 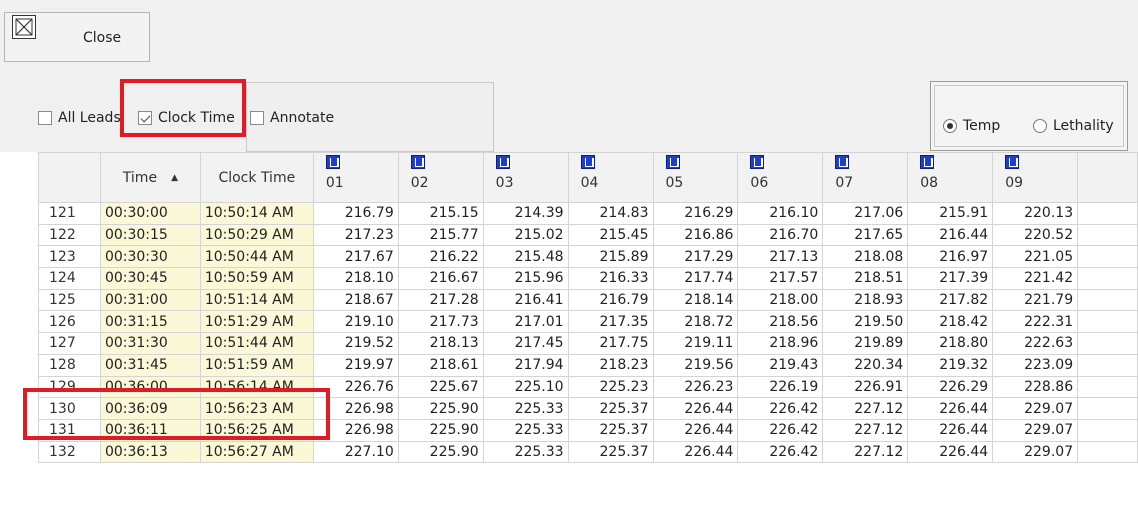 What do you see at coordinates (1040, 126) in the screenshot?
I see `lethality-radio-dot` at bounding box center [1040, 126].